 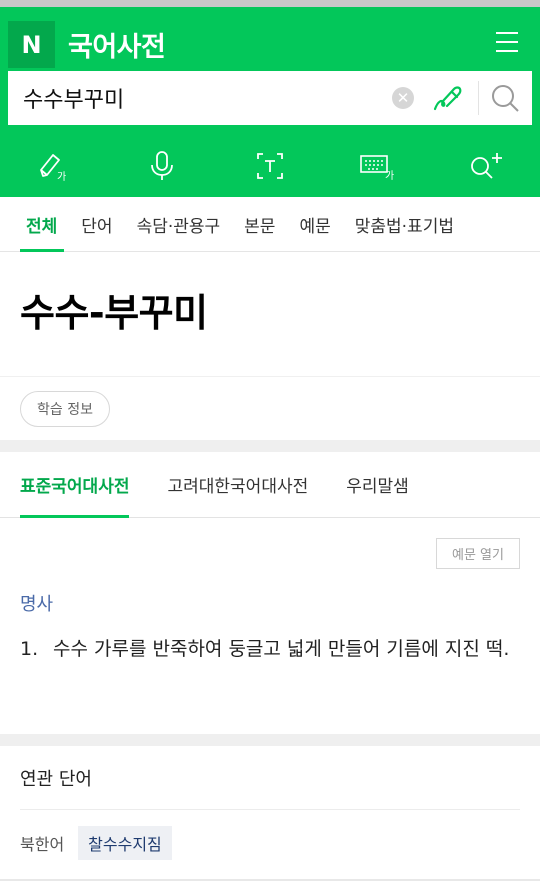 I want to click on sense-number: 1., so click(x=29, y=649).